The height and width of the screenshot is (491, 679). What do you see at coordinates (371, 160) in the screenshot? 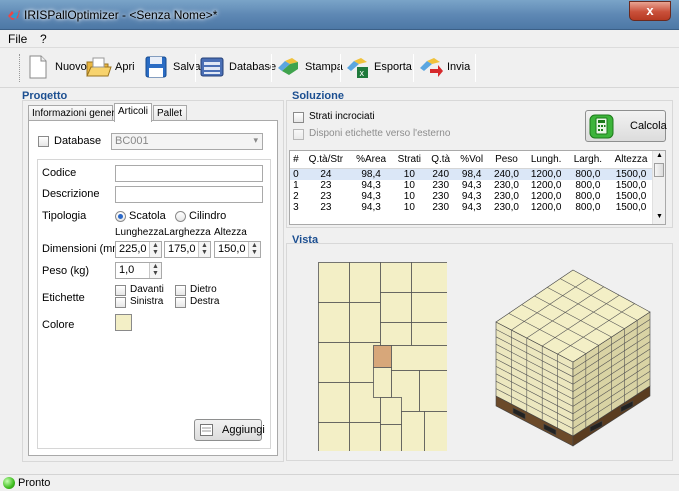
I see `column-header: %Area` at bounding box center [371, 160].